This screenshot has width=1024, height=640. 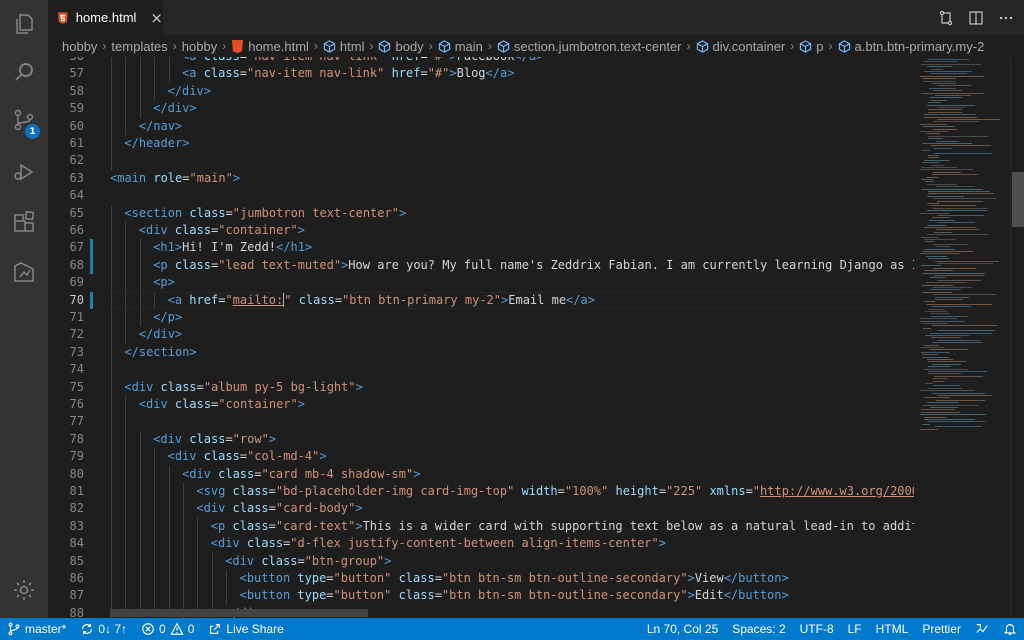 I want to click on code-line: 75 <div class="album py-5 bg-light">, so click(x=481, y=387).